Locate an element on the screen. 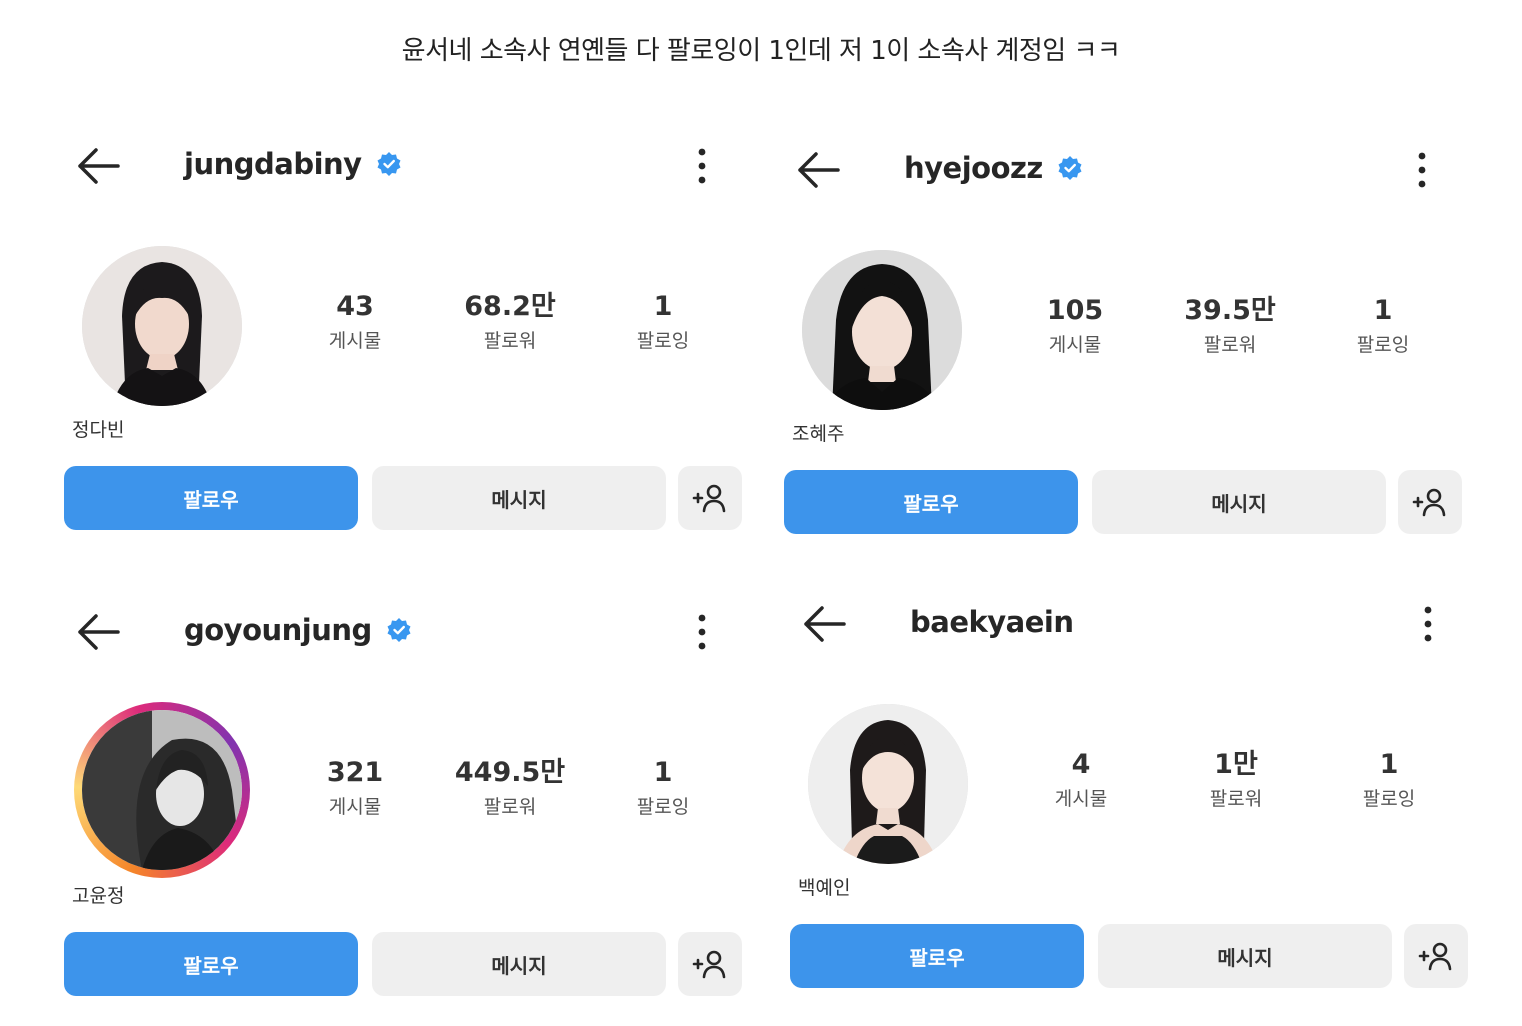  profile-username: hyejoozz is located at coordinates (973, 168).